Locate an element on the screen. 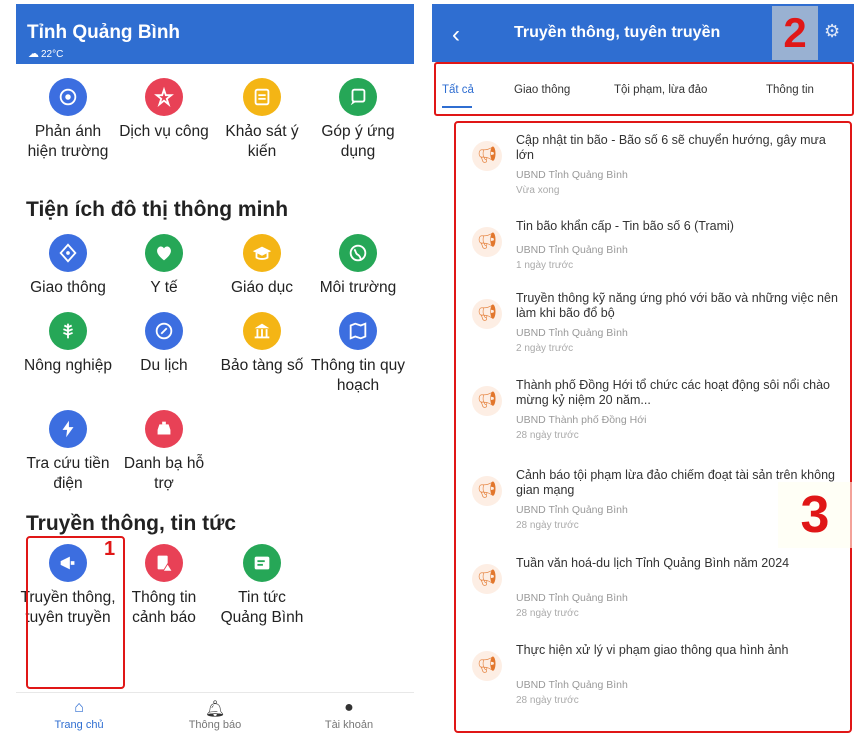  news-icon is located at coordinates (262, 563).